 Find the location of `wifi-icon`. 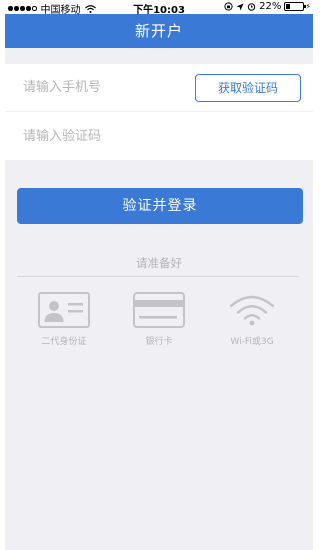

wifi-icon is located at coordinates (252, 310).